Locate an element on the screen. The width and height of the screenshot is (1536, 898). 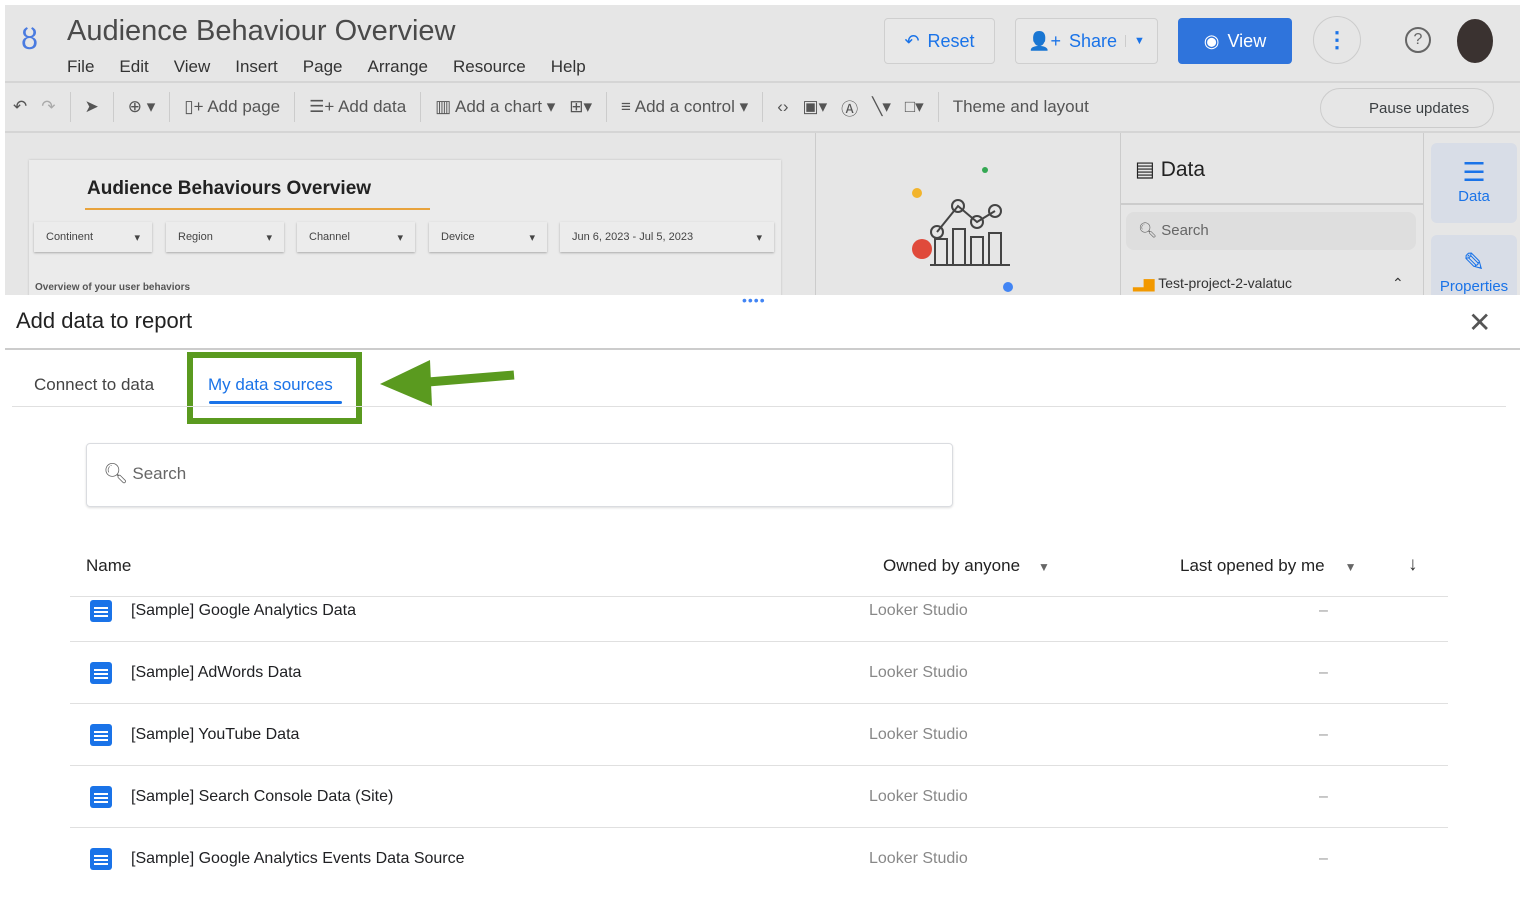
device-control: Device ▾ is located at coordinates (488, 237).